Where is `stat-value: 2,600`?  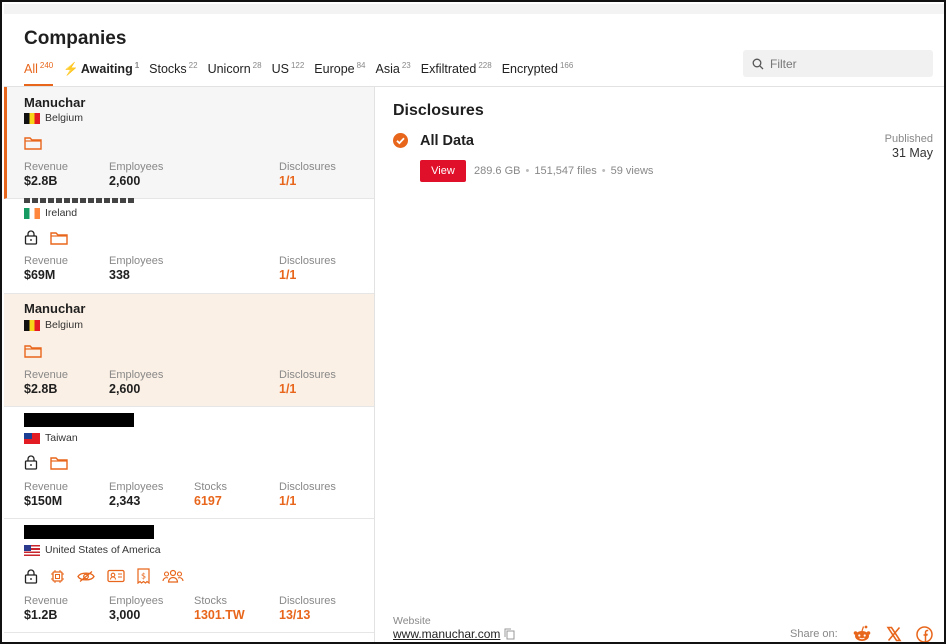
stat-value: 2,600 is located at coordinates (125, 181).